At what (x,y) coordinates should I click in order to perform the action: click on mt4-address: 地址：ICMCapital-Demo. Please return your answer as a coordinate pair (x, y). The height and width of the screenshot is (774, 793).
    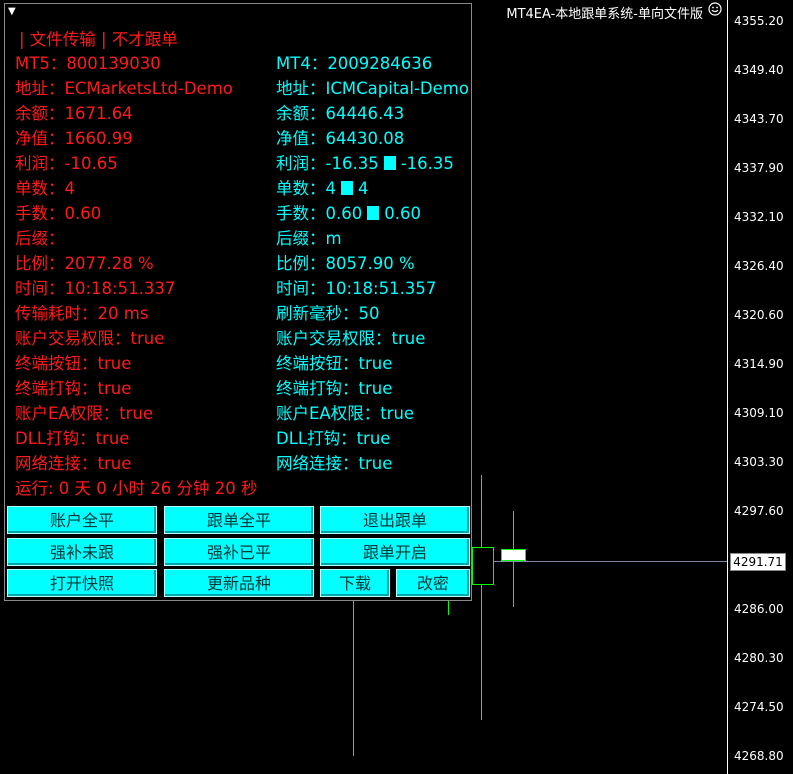
    Looking at the image, I should click on (372, 88).